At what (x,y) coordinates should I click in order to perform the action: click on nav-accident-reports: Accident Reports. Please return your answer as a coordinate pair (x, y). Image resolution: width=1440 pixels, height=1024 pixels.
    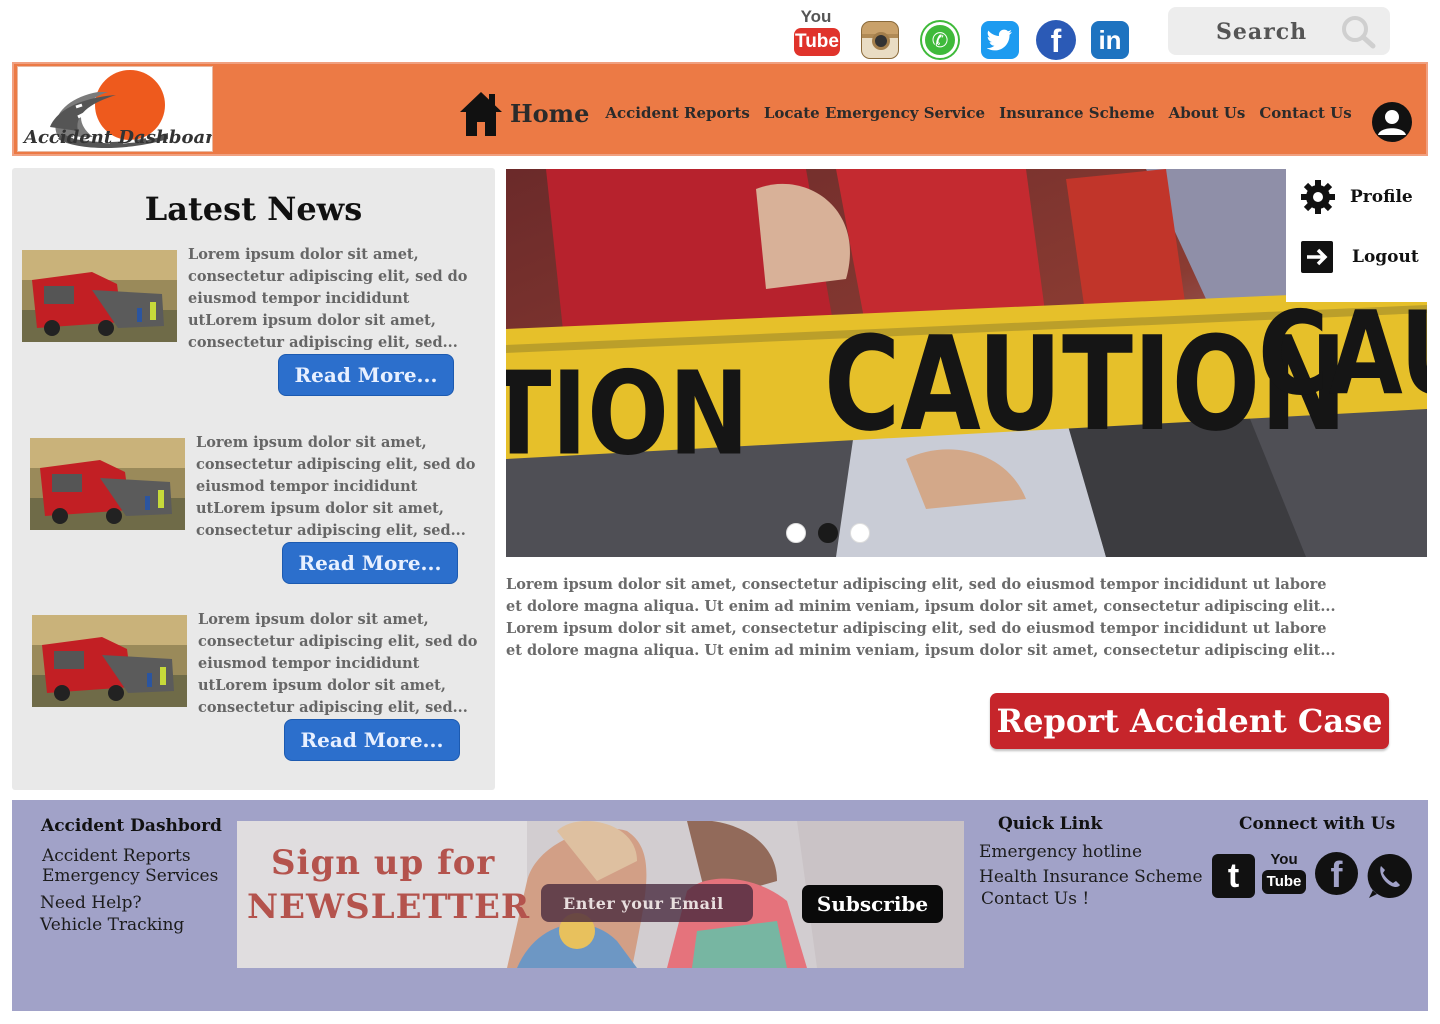
    Looking at the image, I should click on (677, 113).